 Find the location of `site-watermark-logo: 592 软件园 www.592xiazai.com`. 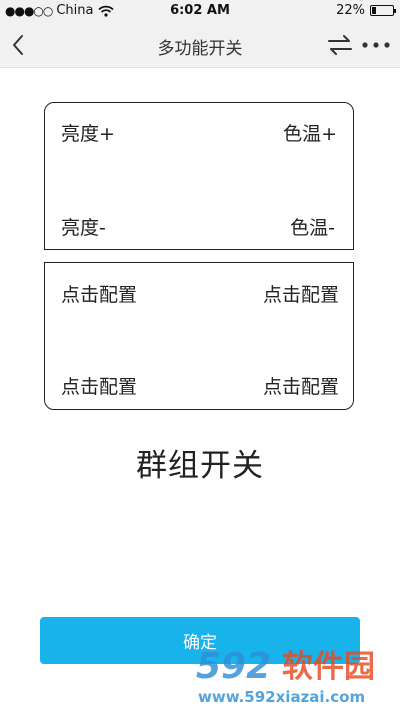

site-watermark-logo: 592 软件园 www.592xiazai.com is located at coordinates (285, 676).